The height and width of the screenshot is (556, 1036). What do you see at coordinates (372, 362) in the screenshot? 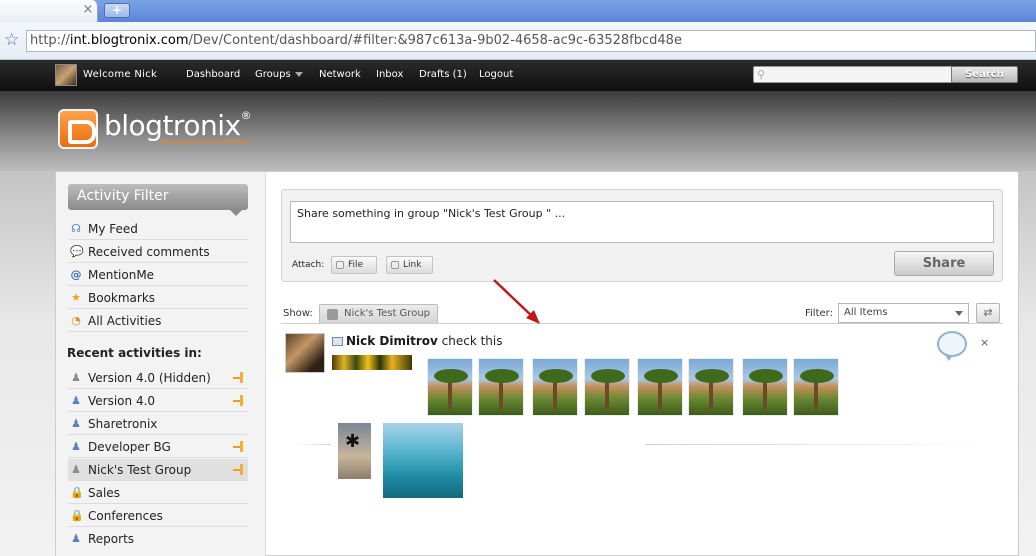
I see `post-image-flowers` at bounding box center [372, 362].